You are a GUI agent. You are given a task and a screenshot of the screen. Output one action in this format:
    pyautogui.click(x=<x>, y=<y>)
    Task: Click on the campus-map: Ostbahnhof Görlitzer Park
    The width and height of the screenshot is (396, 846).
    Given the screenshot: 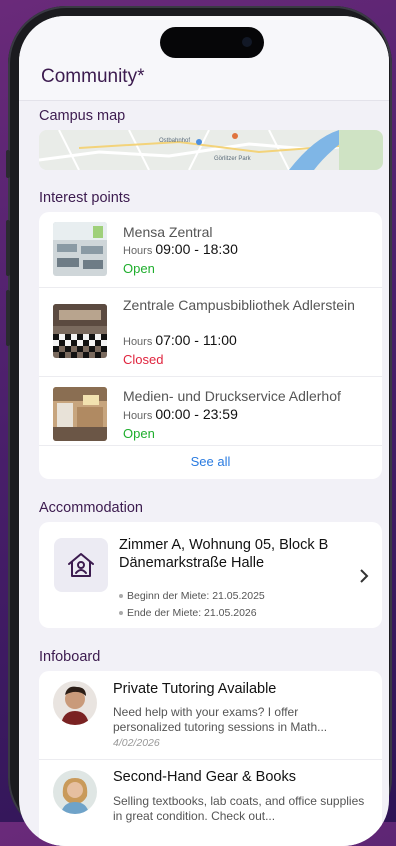 What is the action you would take?
    pyautogui.click(x=211, y=150)
    